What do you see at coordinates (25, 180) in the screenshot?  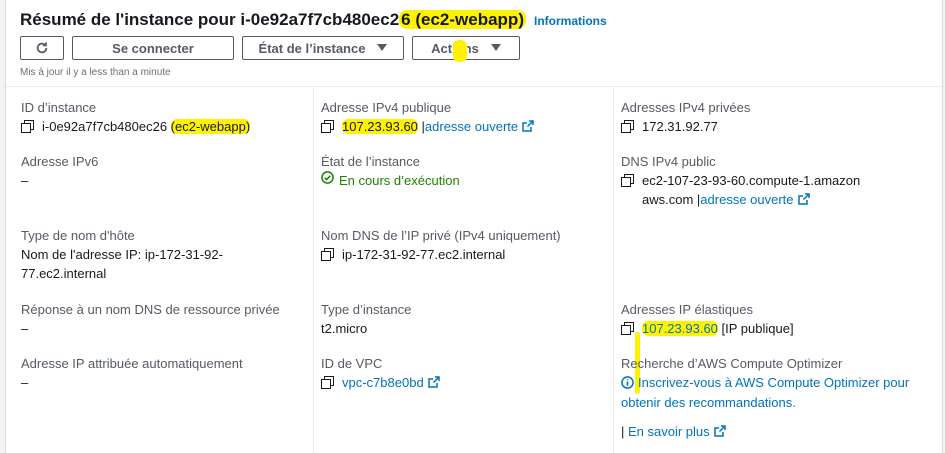 I see `ipv6-value: –` at bounding box center [25, 180].